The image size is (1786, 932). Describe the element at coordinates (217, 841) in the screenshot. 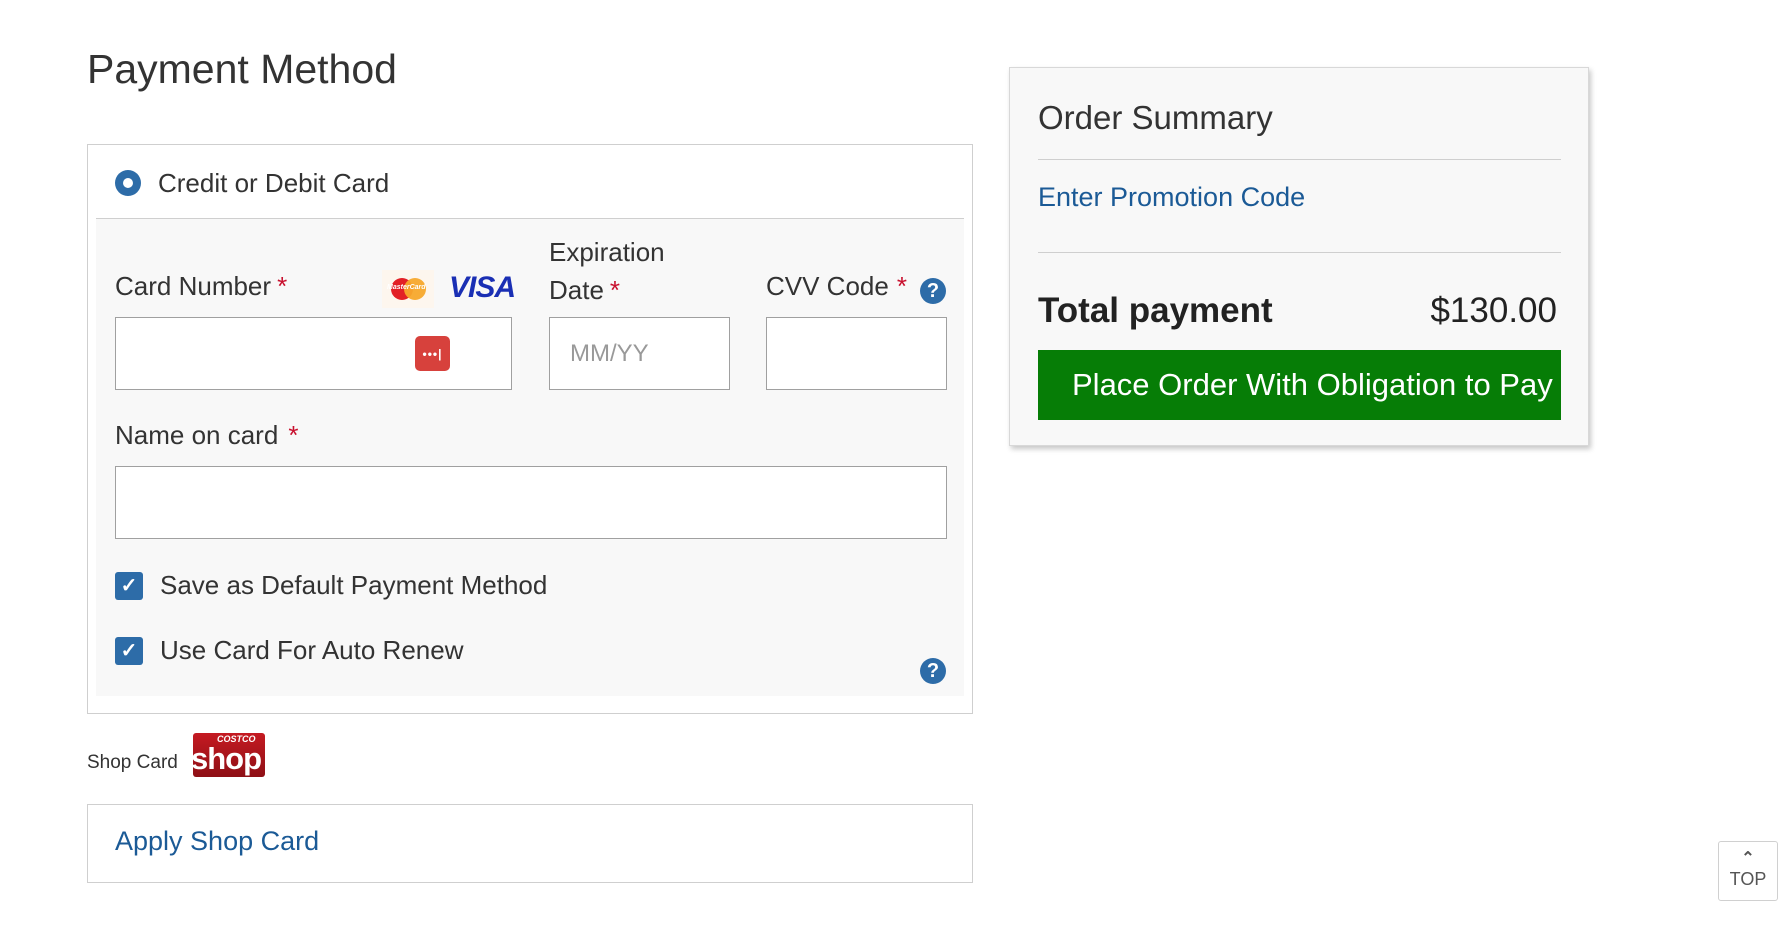

I see `apply-shop-card-link: Apply Shop Card` at that location.